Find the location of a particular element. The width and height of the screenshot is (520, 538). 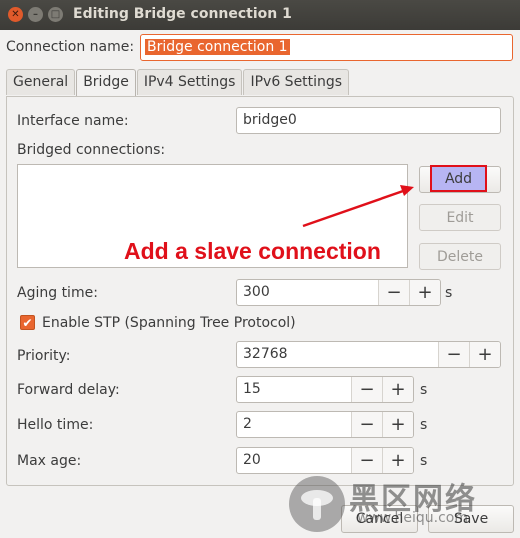

tab-general: General is located at coordinates (41, 82).